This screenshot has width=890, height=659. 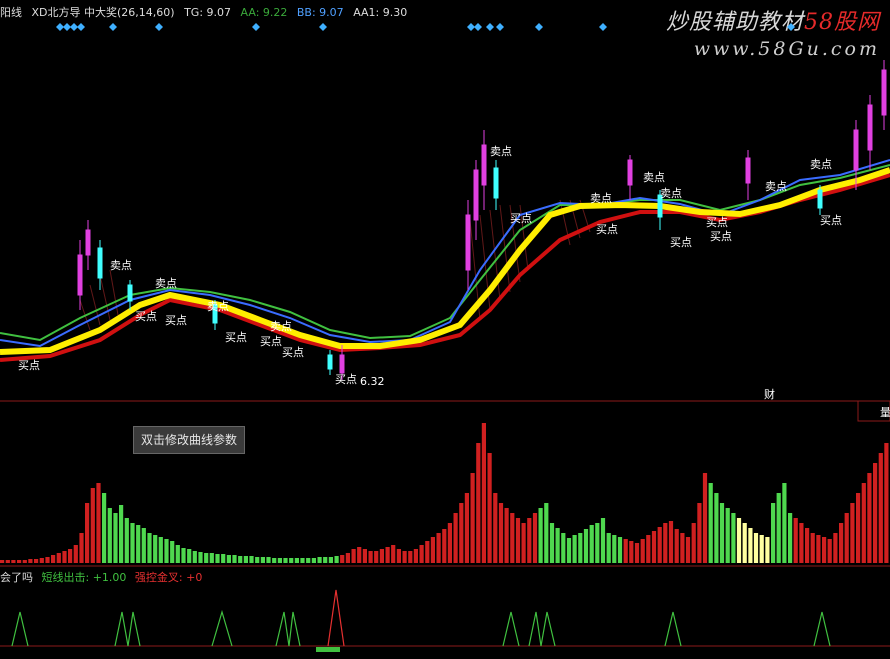 What do you see at coordinates (328, 649) in the screenshot?
I see `timeline-marker` at bounding box center [328, 649].